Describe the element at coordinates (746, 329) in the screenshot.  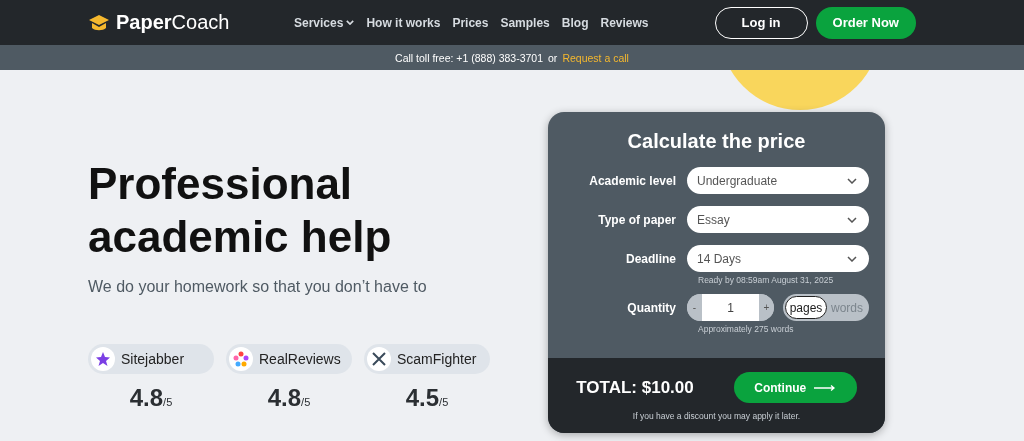
I see `word-count-note: Approximately 275 words` at that location.